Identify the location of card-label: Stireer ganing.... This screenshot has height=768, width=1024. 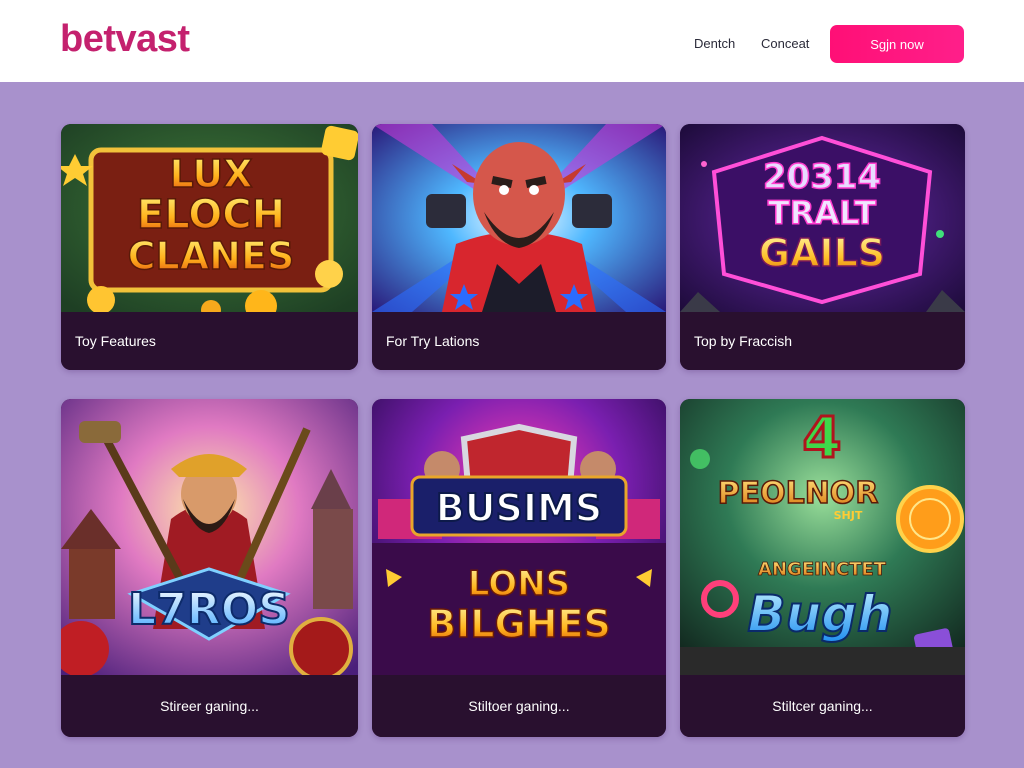
(209, 706).